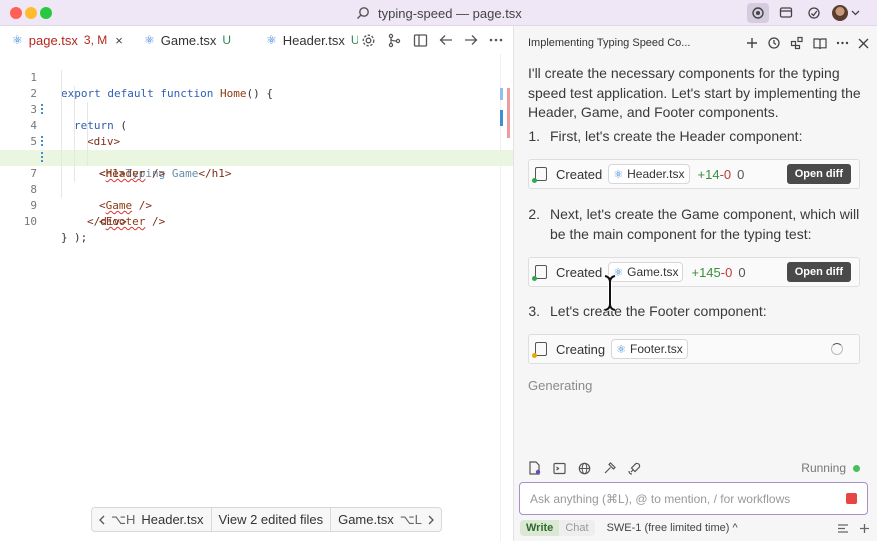 This screenshot has width=877, height=541. I want to click on search-icon, so click(363, 13).